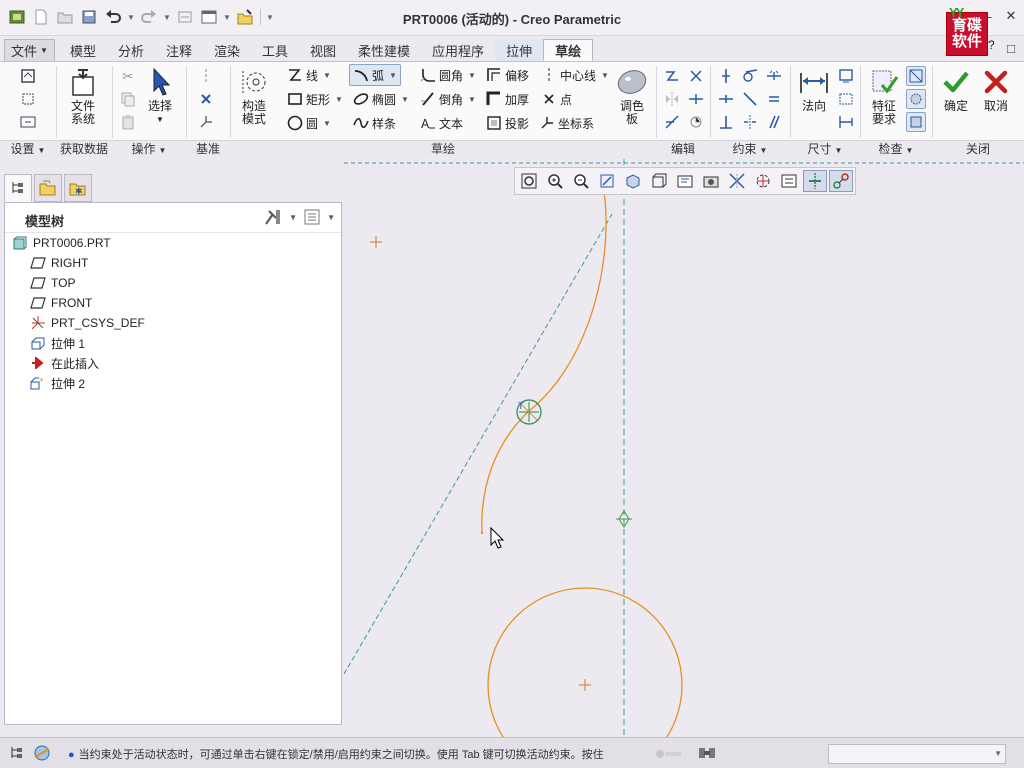  Describe the element at coordinates (179, 50) in the screenshot. I see `tab-annotate: 注释` at that location.